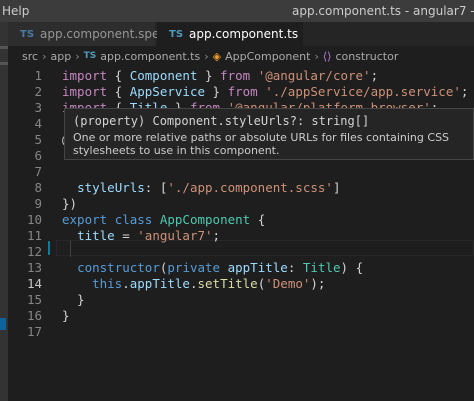  What do you see at coordinates (38, 75) in the screenshot?
I see `line-number: 1` at bounding box center [38, 75].